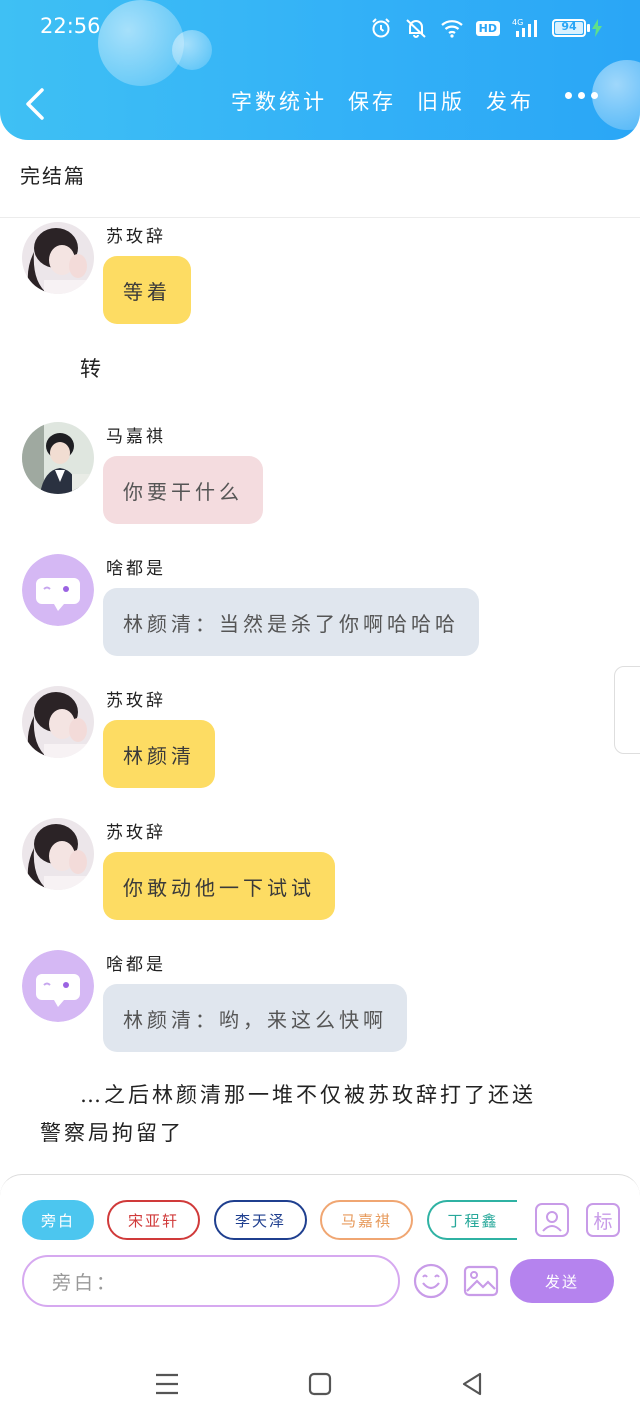  I want to click on home-square-icon, so click(320, 1384).